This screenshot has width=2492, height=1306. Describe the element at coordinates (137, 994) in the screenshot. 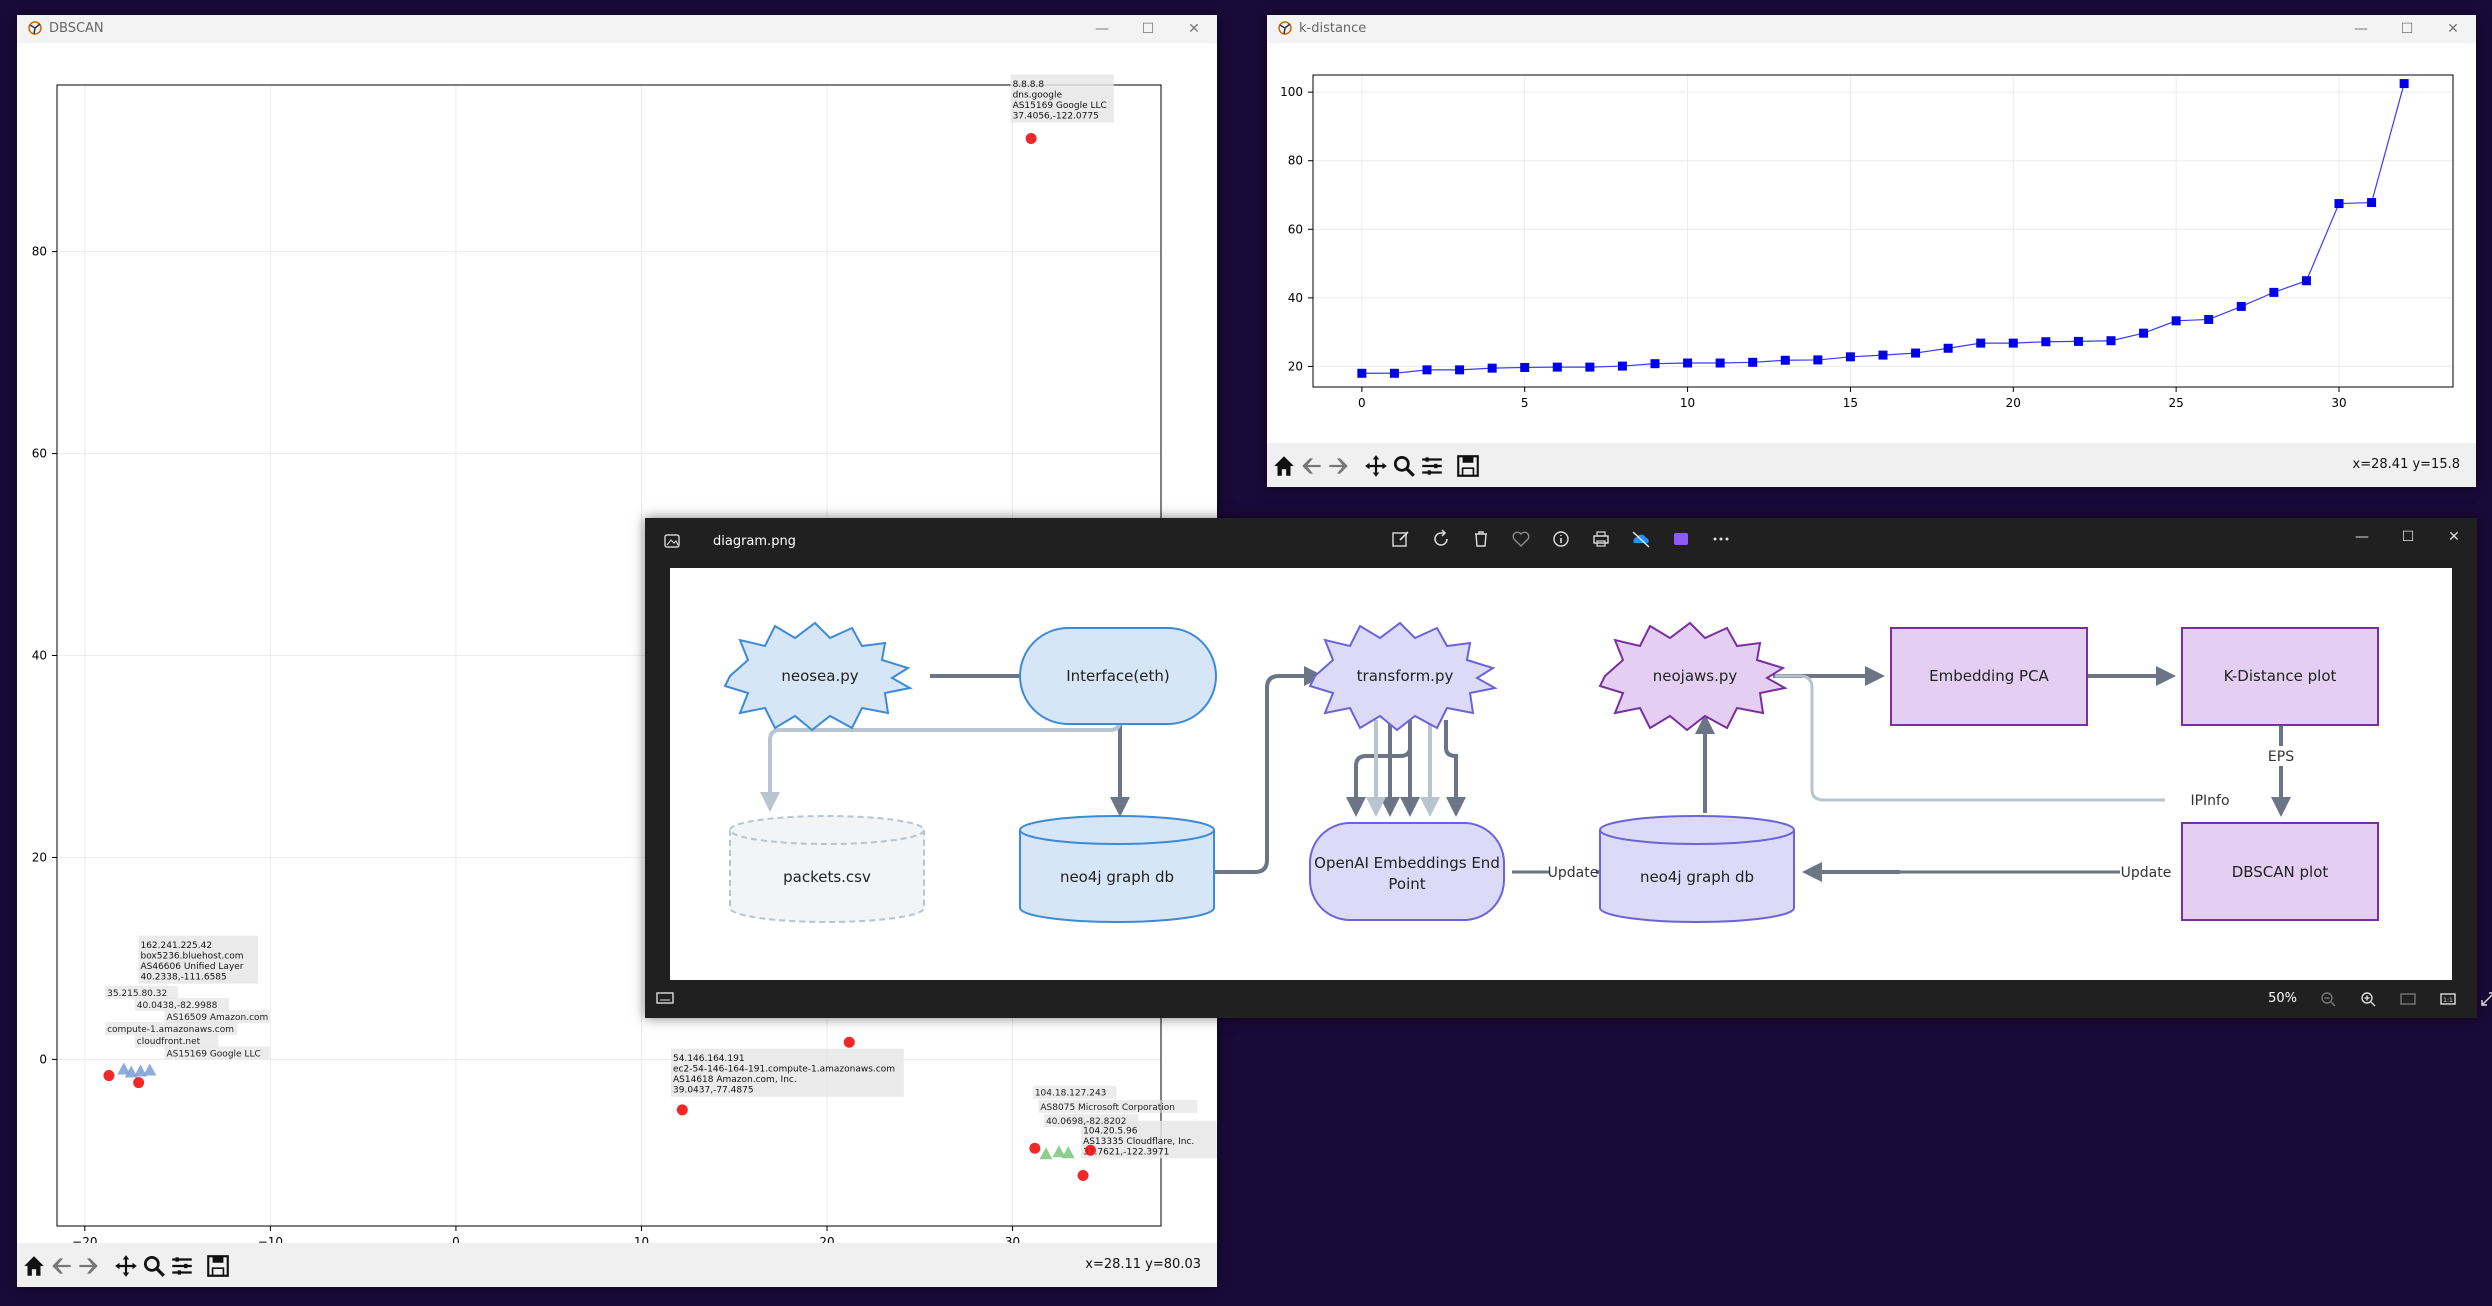

I see `annotation-line: 35.215.80.32` at that location.